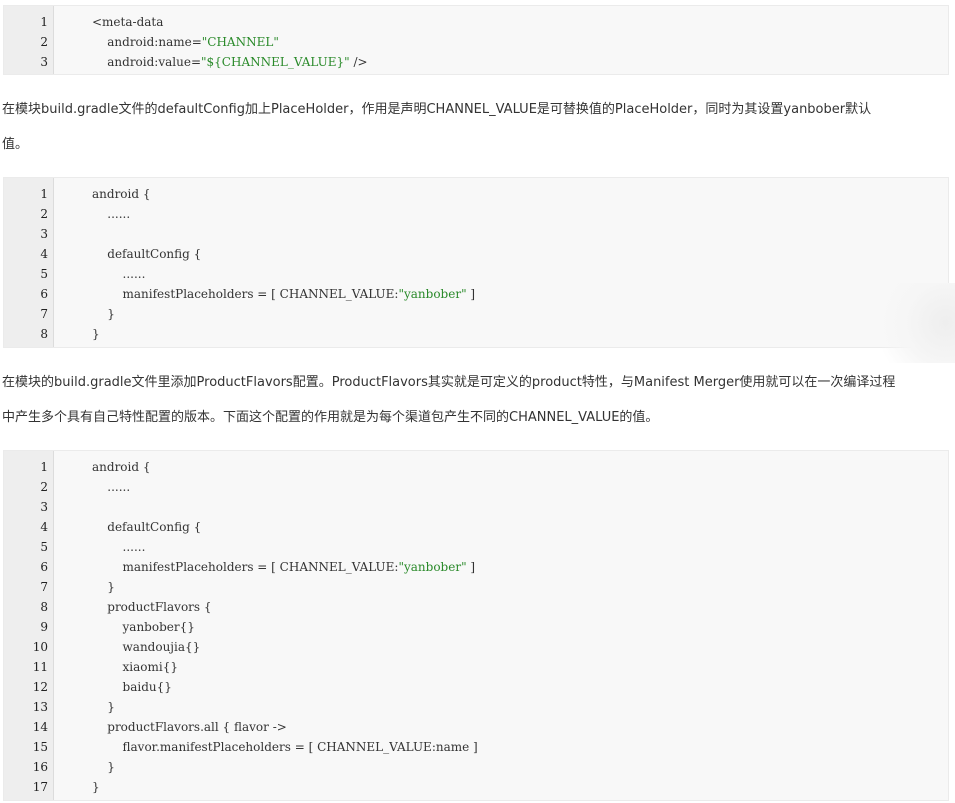  What do you see at coordinates (476, 607) in the screenshot?
I see `code-line: 8 productFlavors {` at bounding box center [476, 607].